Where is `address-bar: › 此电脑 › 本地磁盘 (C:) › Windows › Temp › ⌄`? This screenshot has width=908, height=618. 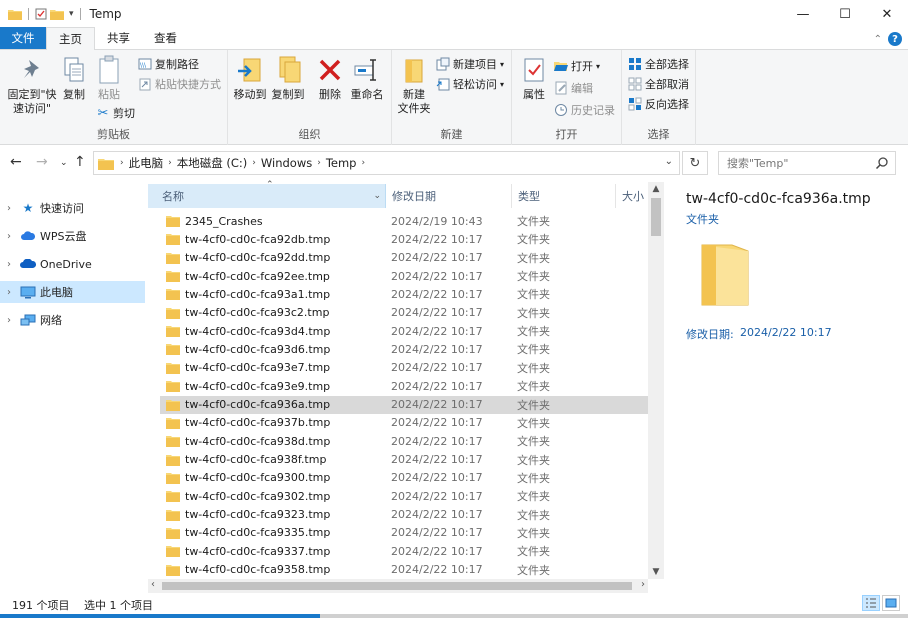
address-bar: › 此电脑 › 本地磁盘 (C:) › Windows › Temp › ⌄ is located at coordinates (386, 163).